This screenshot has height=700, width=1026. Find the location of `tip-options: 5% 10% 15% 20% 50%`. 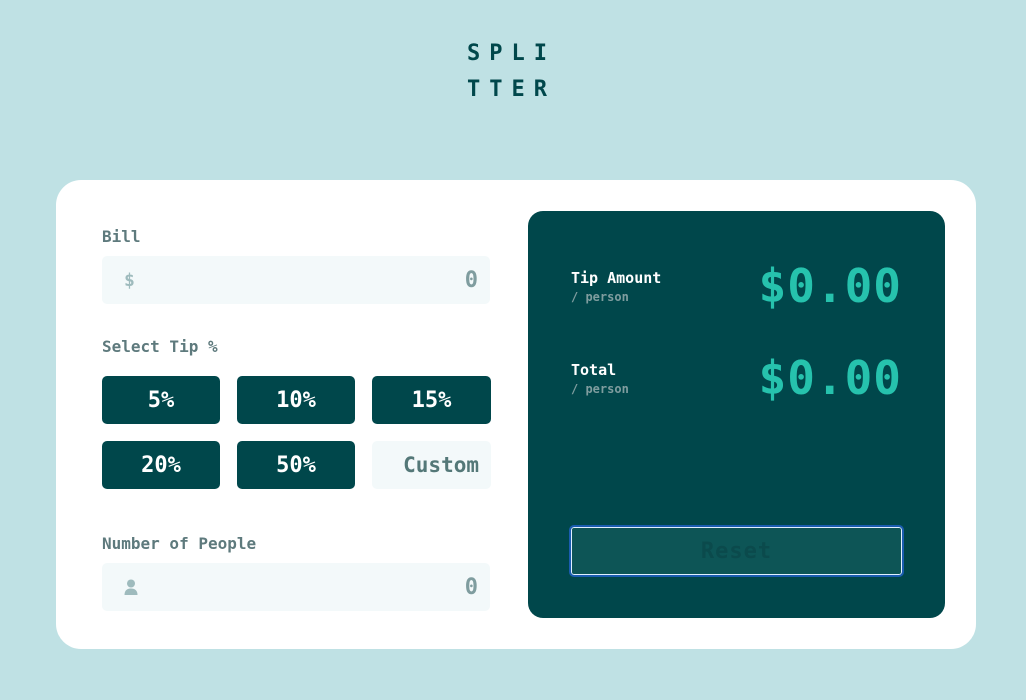

tip-options: 5% 10% 15% 20% 50% is located at coordinates (296, 432).